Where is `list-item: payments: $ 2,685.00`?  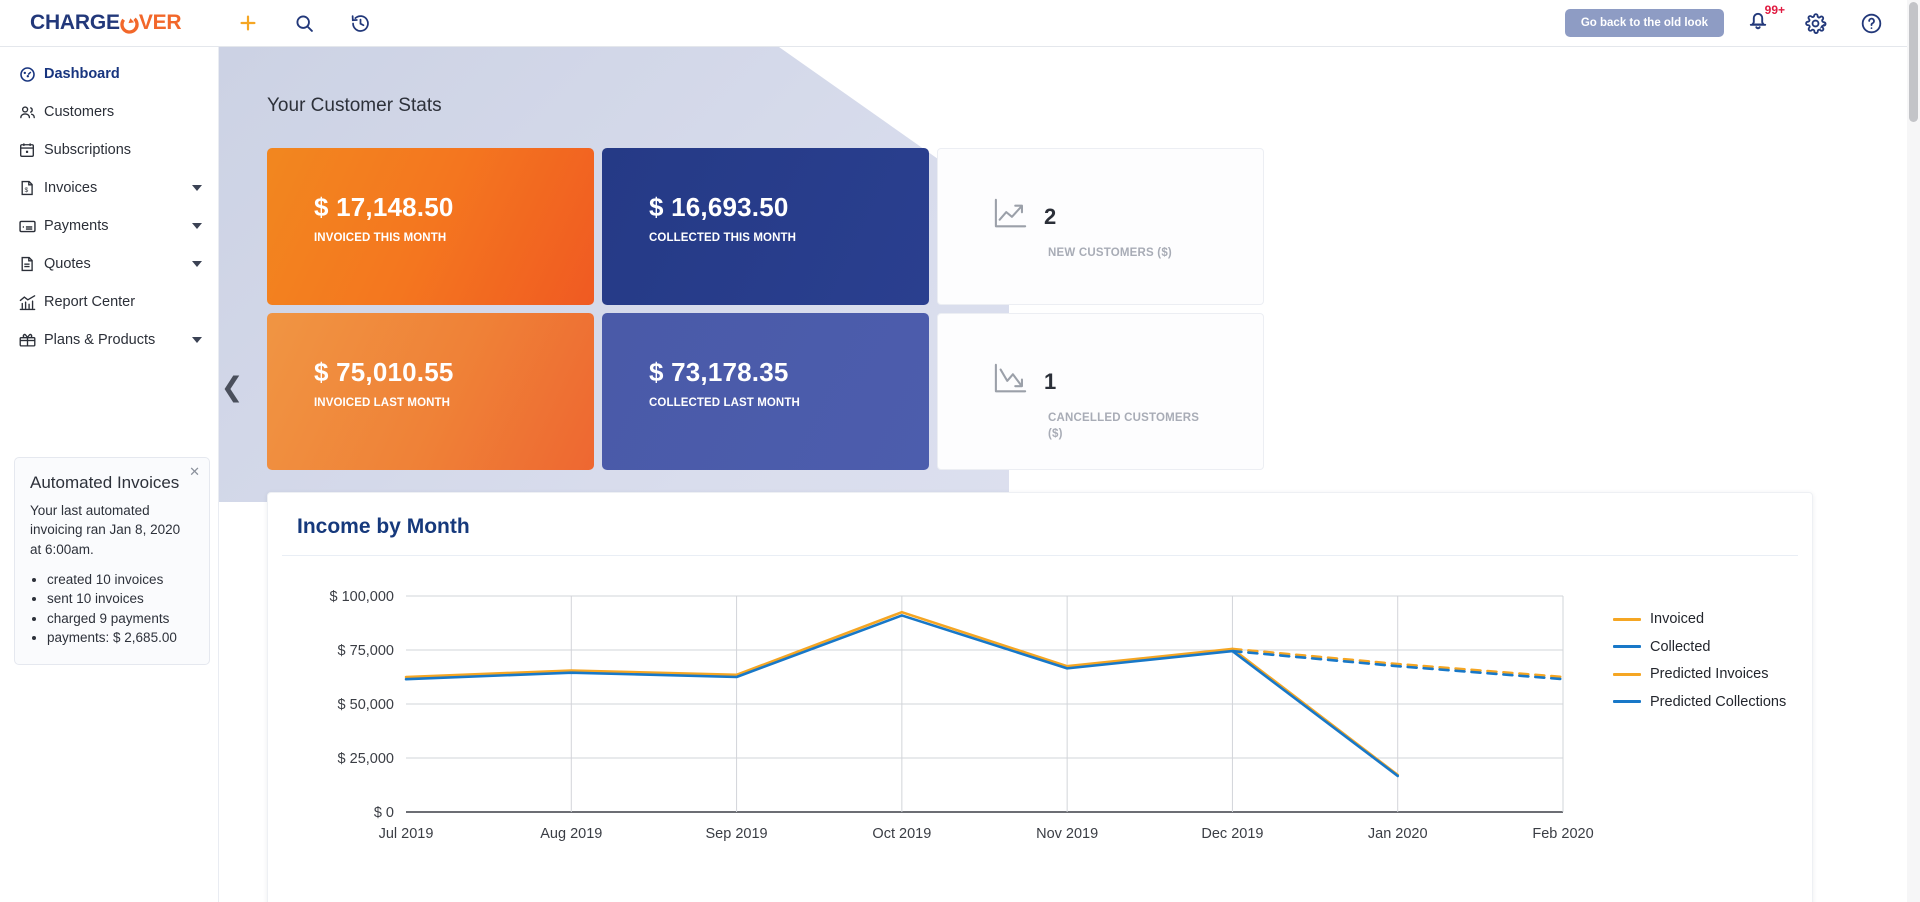 list-item: payments: $ 2,685.00 is located at coordinates (120, 638).